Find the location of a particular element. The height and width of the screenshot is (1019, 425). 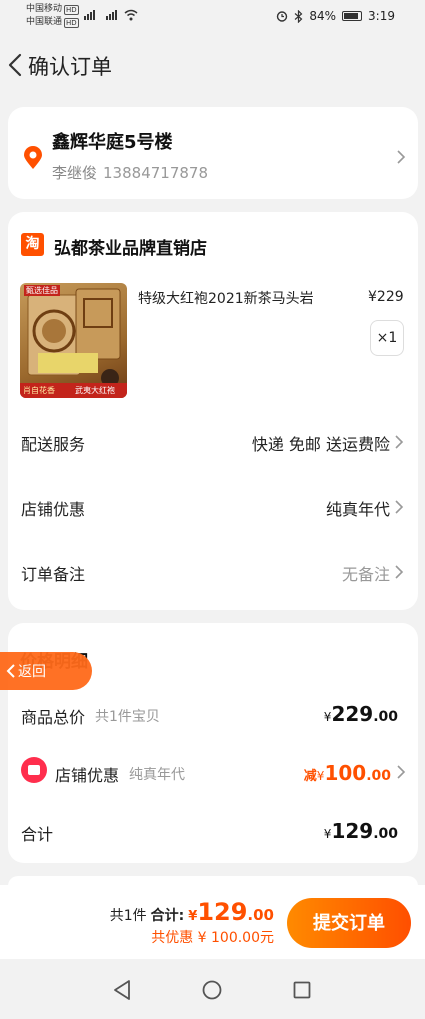

clock: 3:19 is located at coordinates (381, 16).